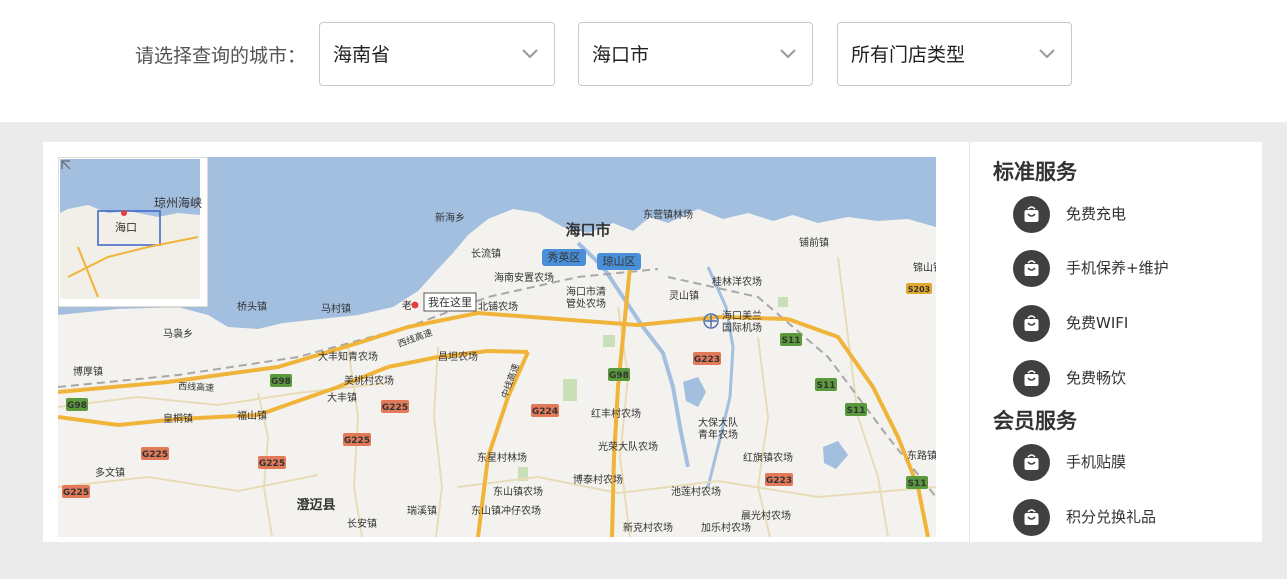  Describe the element at coordinates (801, 387) in the screenshot. I see `railway` at that location.